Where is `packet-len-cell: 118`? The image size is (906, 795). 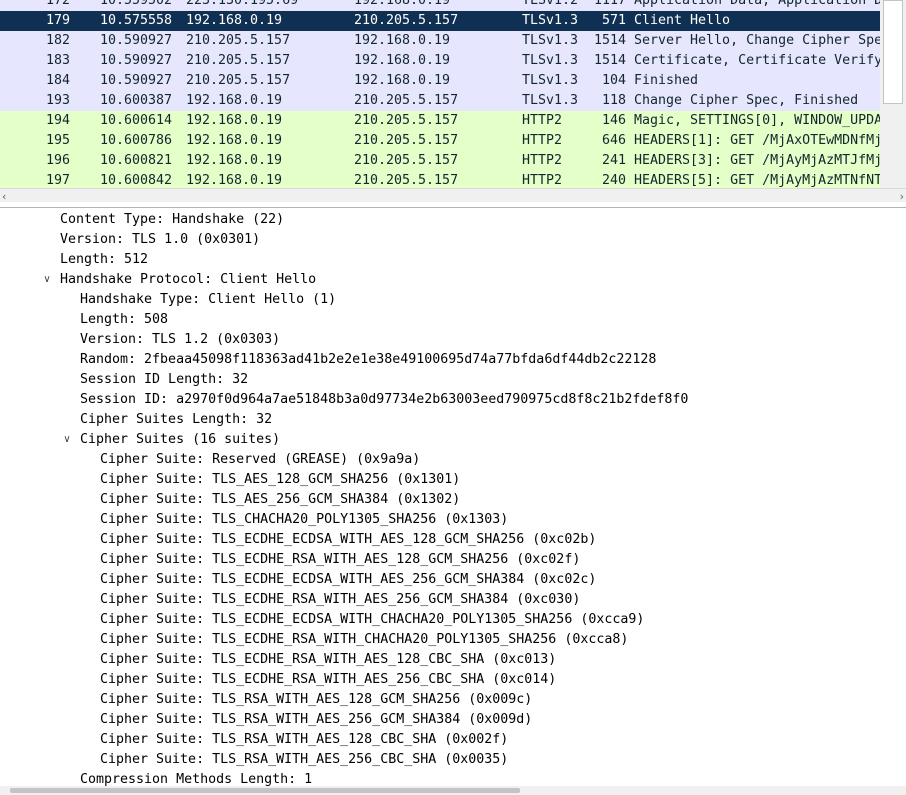 packet-len-cell: 118 is located at coordinates (613, 100).